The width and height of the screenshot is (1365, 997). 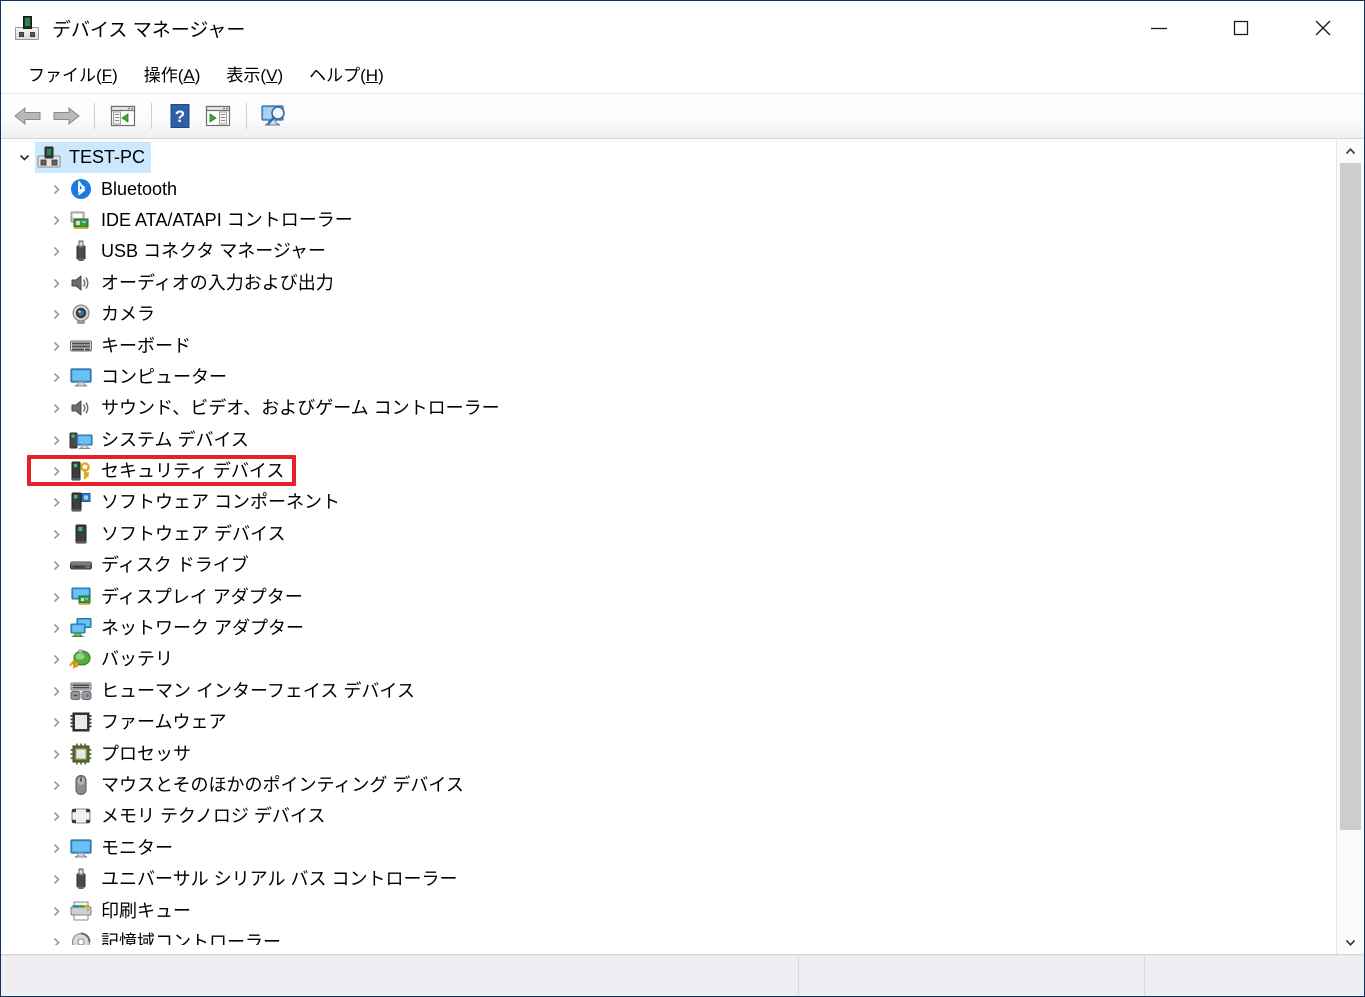 What do you see at coordinates (107, 157) in the screenshot?
I see `tree-root-label: TEST-PC` at bounding box center [107, 157].